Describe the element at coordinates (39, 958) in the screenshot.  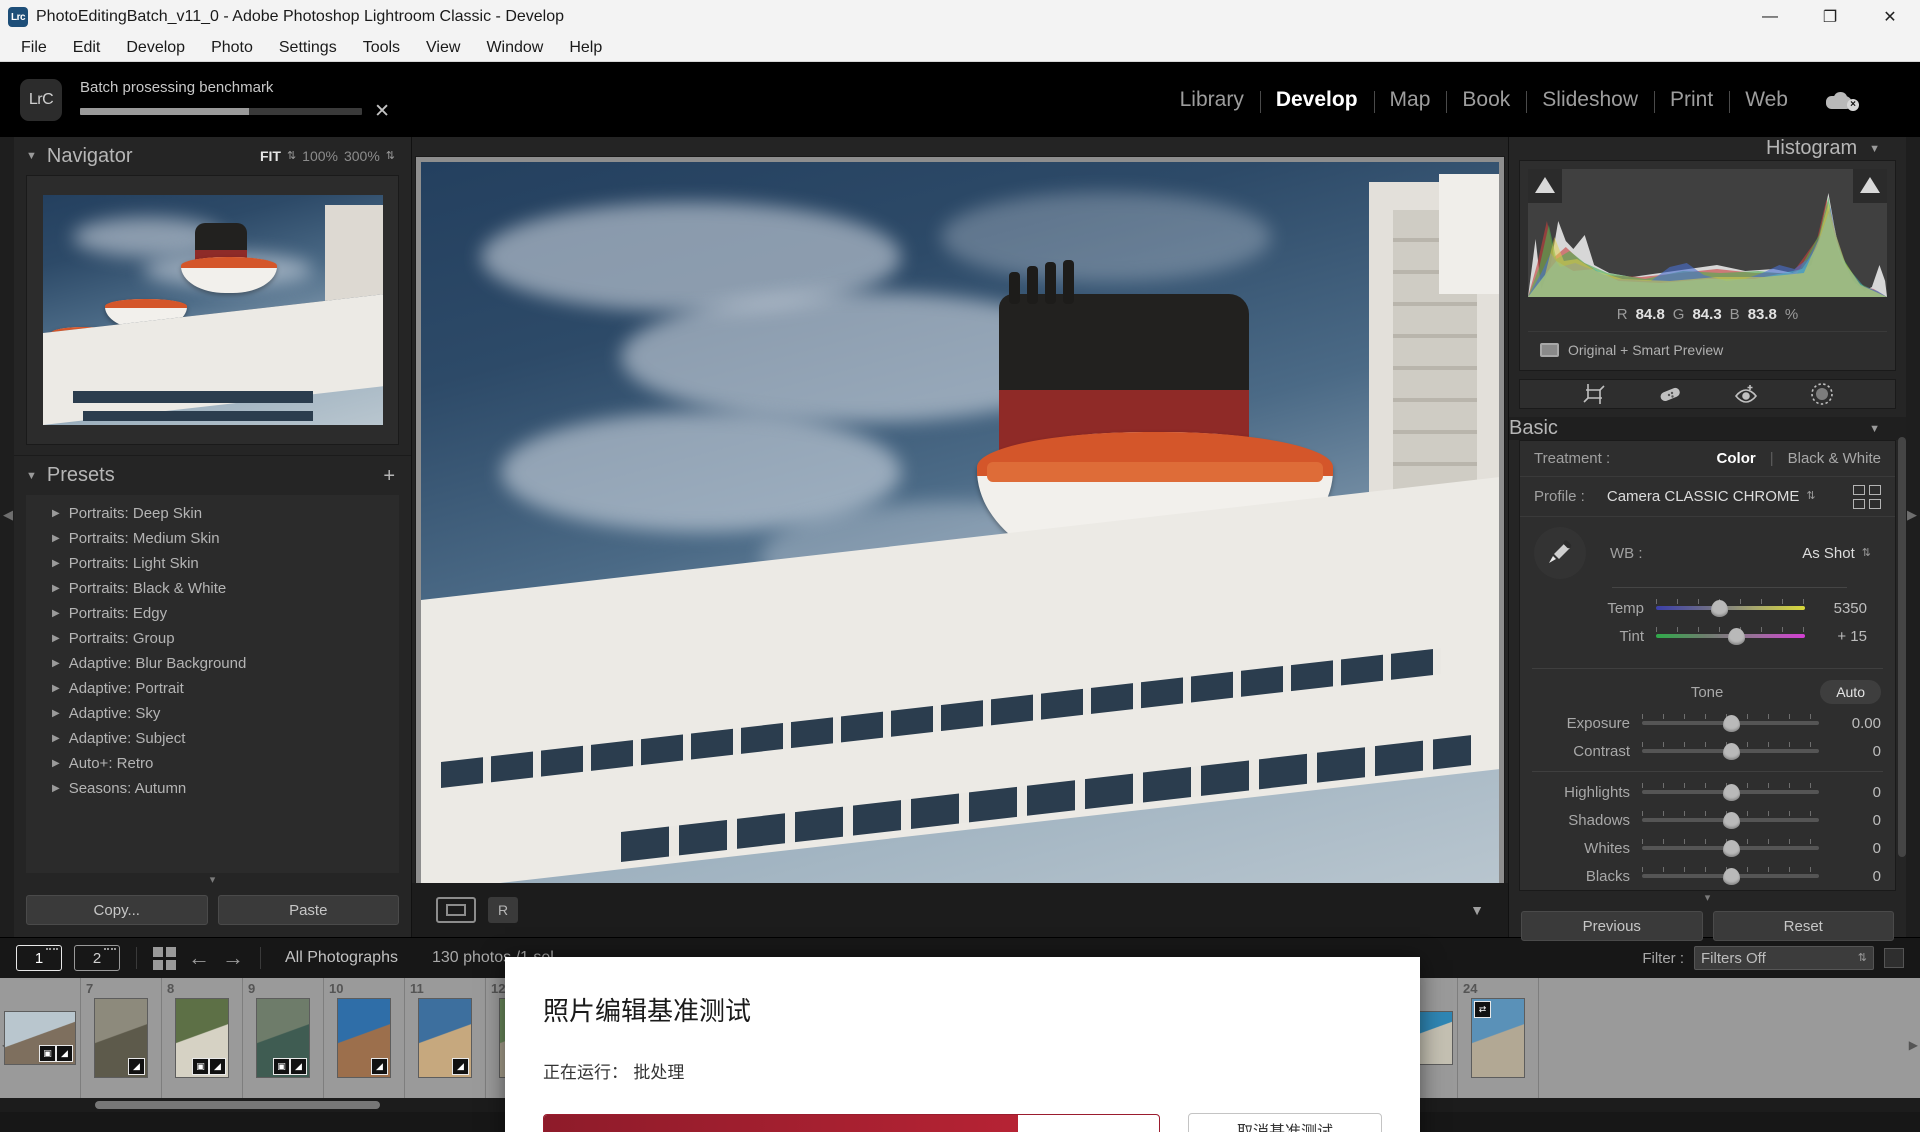
I see `screen-1-button: 1` at that location.